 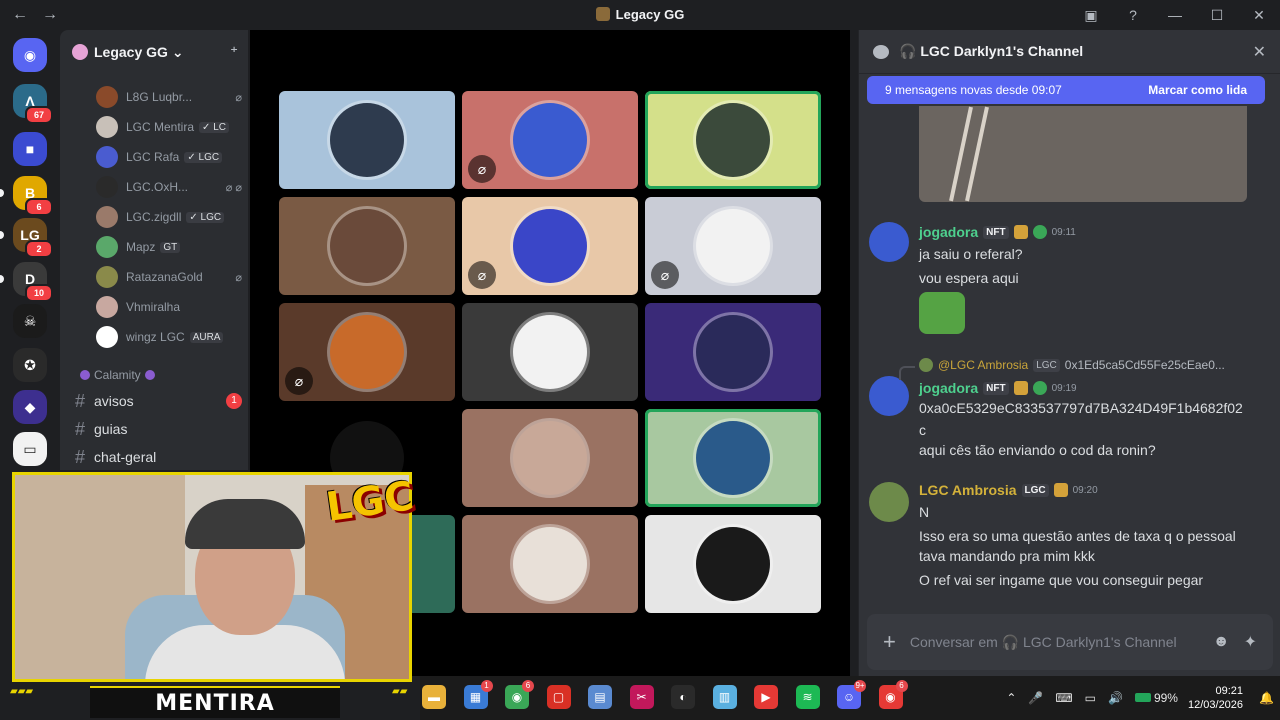 I want to click on channel-avisos: # avisos 1, so click(x=157, y=401).